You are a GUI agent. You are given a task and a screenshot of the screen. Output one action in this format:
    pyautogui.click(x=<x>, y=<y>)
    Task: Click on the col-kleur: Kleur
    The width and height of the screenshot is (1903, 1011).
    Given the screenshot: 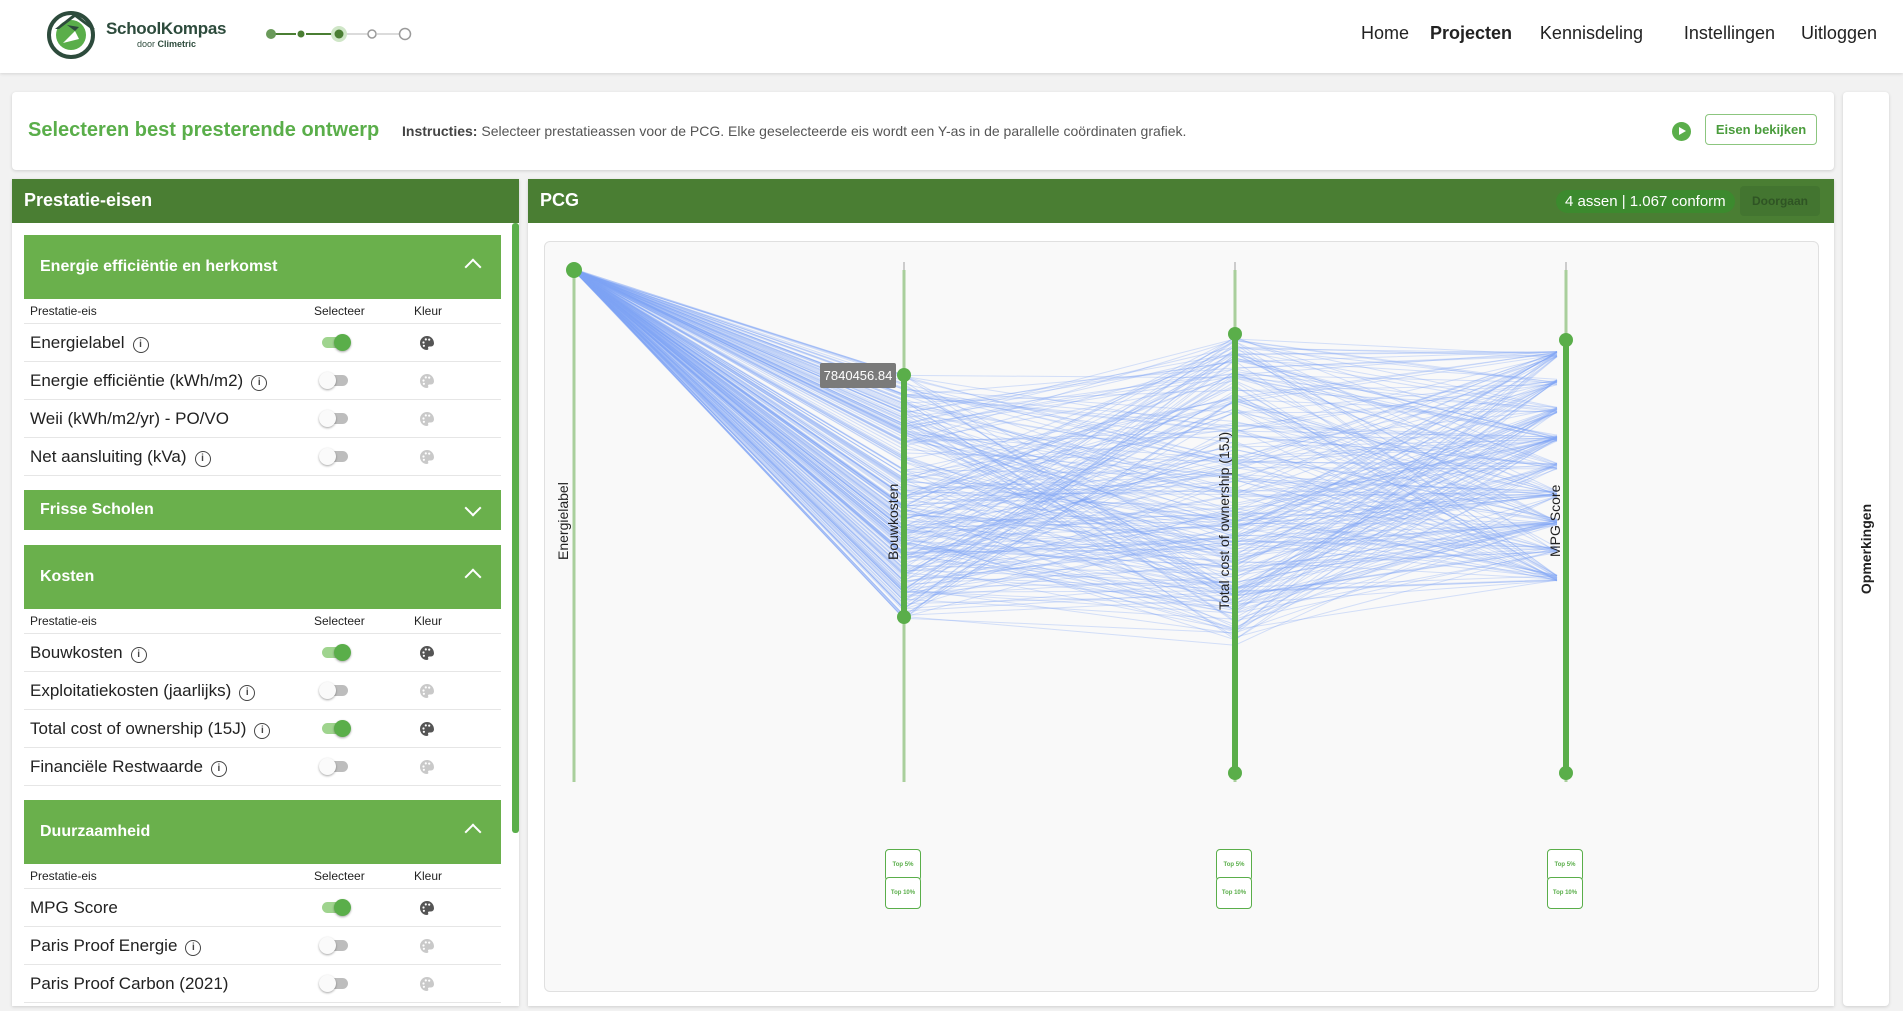 What is the action you would take?
    pyautogui.click(x=428, y=311)
    